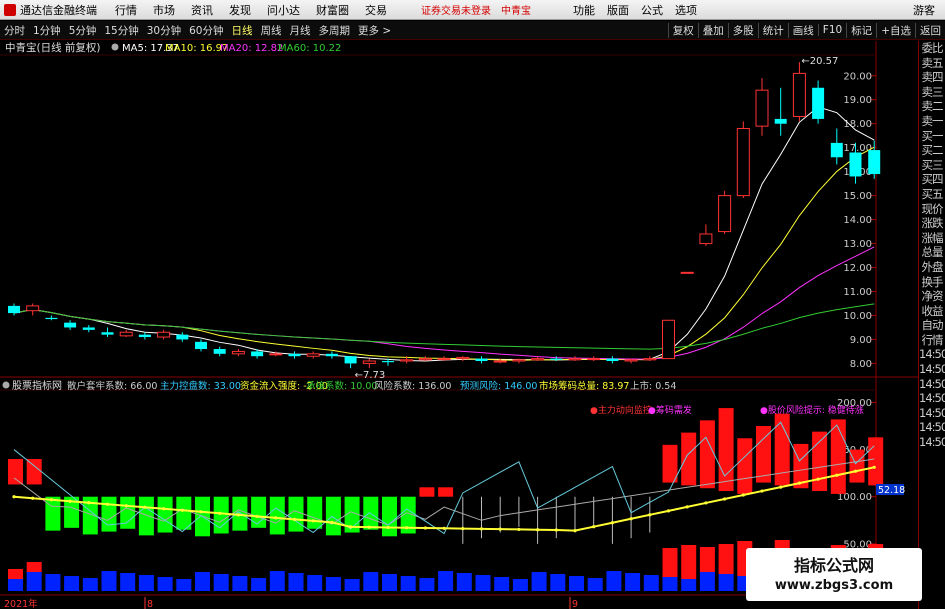  Describe the element at coordinates (516, 9) in the screenshot. I see `stock-link: 中青宝` at that location.